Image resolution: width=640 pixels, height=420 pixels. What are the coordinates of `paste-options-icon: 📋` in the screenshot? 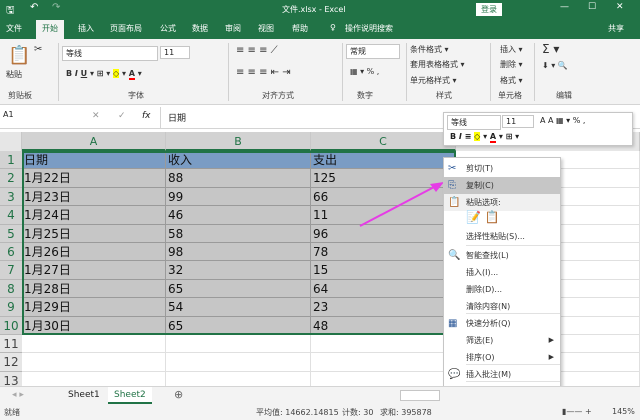 It's located at (454, 202).